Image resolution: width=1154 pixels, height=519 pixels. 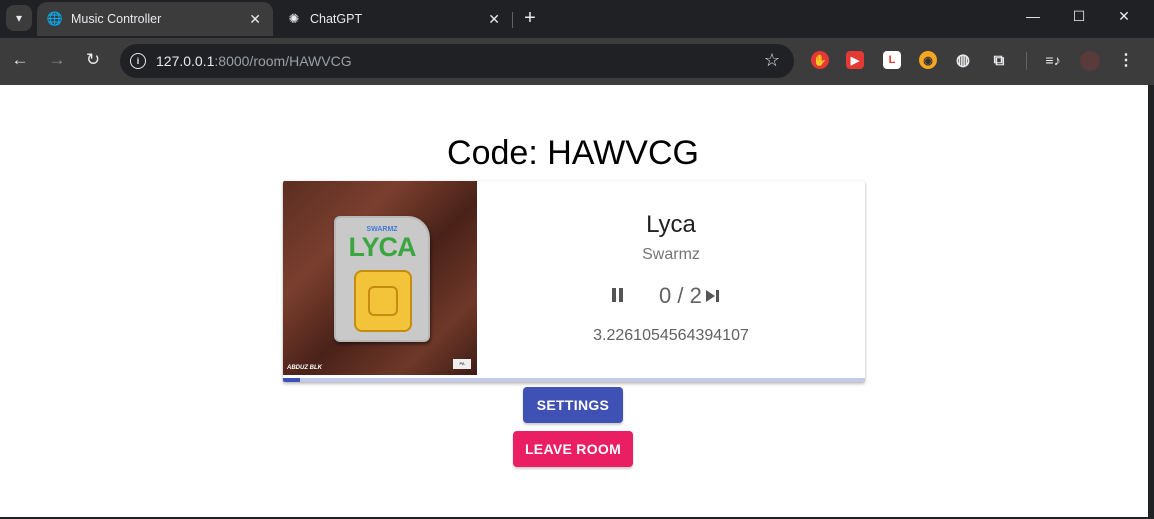 What do you see at coordinates (621, 295) in the screenshot?
I see `pause-icon-bar` at bounding box center [621, 295].